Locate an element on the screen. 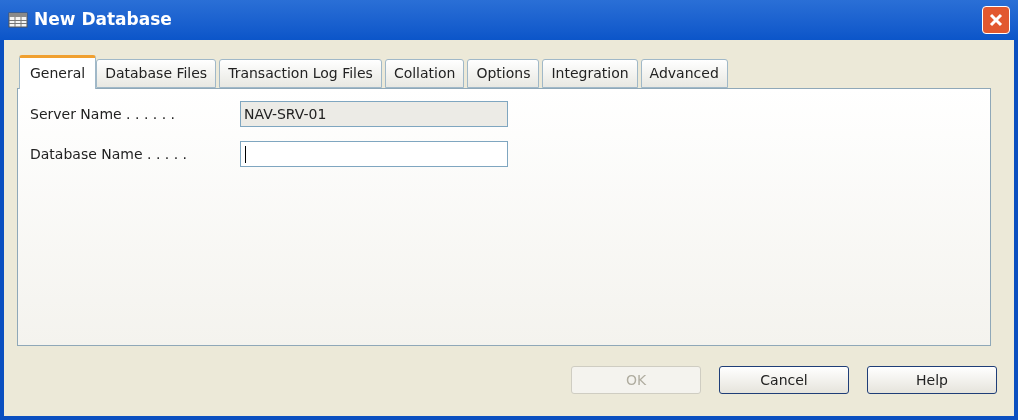  tab: Integration is located at coordinates (590, 73).